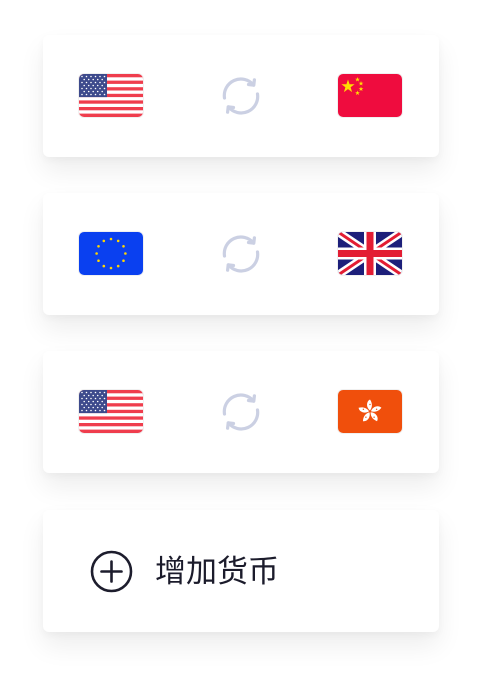  Describe the element at coordinates (111, 571) in the screenshot. I see `plus-circle-icon` at that location.